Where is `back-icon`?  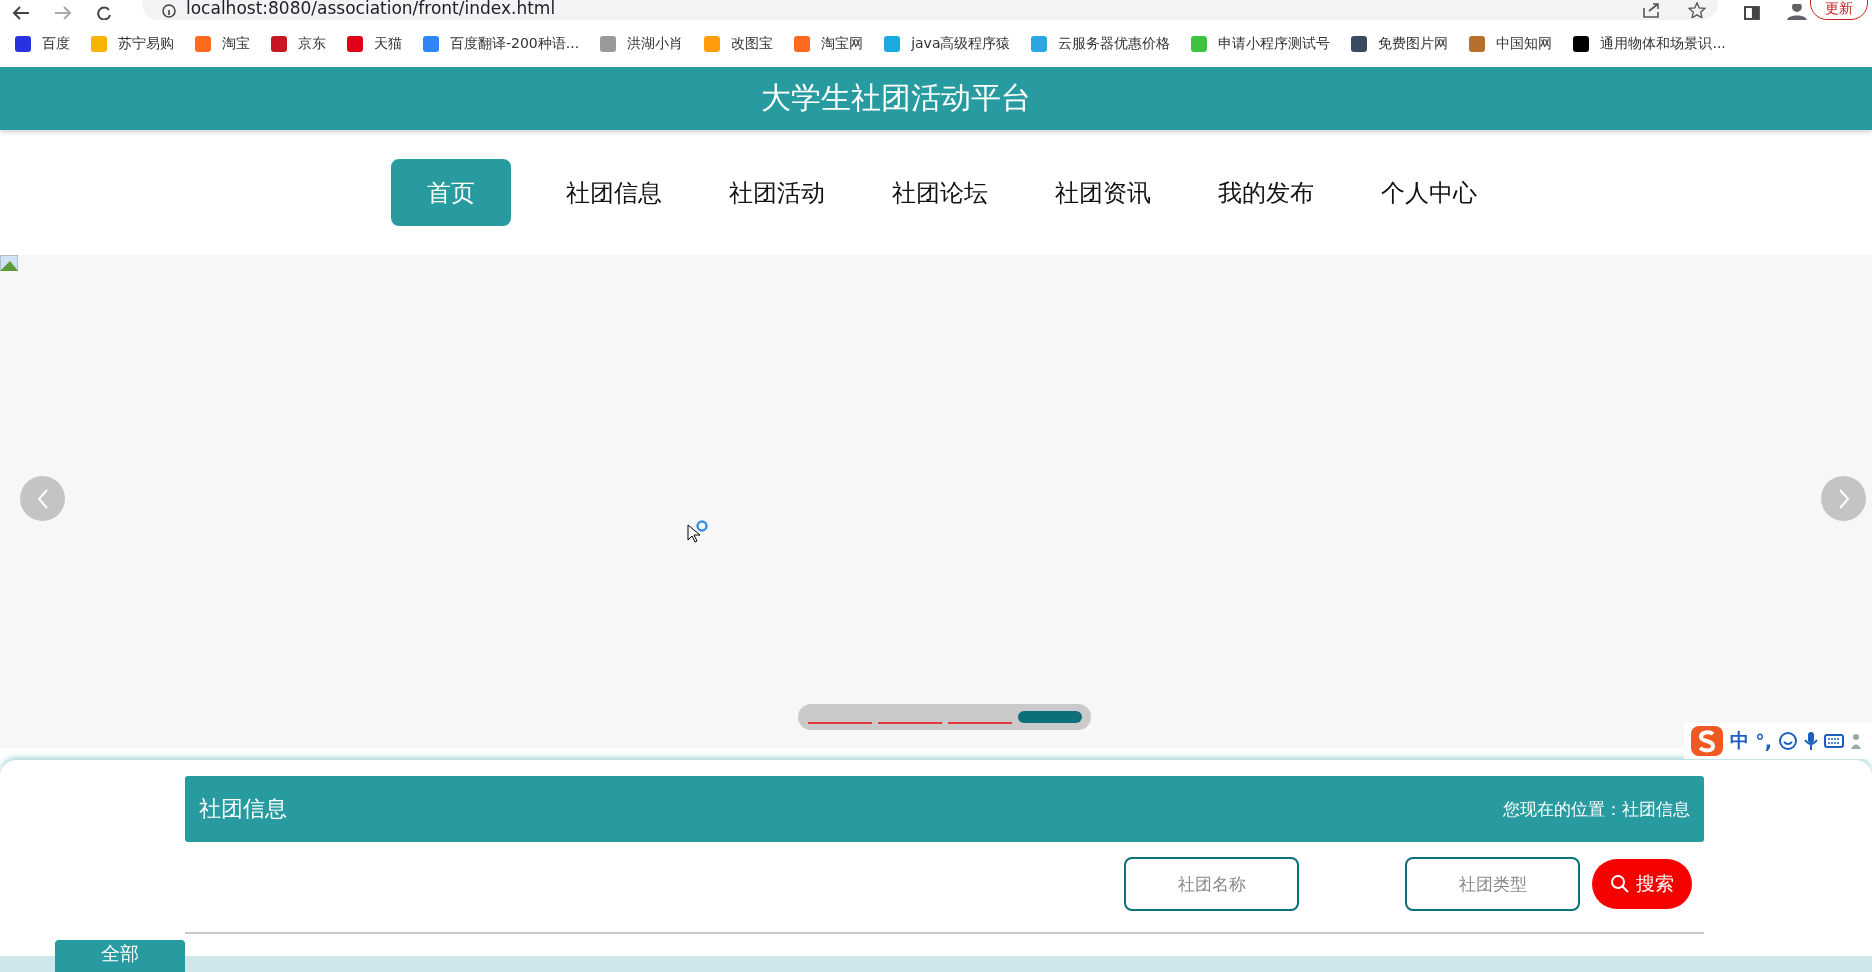
back-icon is located at coordinates (21, 13).